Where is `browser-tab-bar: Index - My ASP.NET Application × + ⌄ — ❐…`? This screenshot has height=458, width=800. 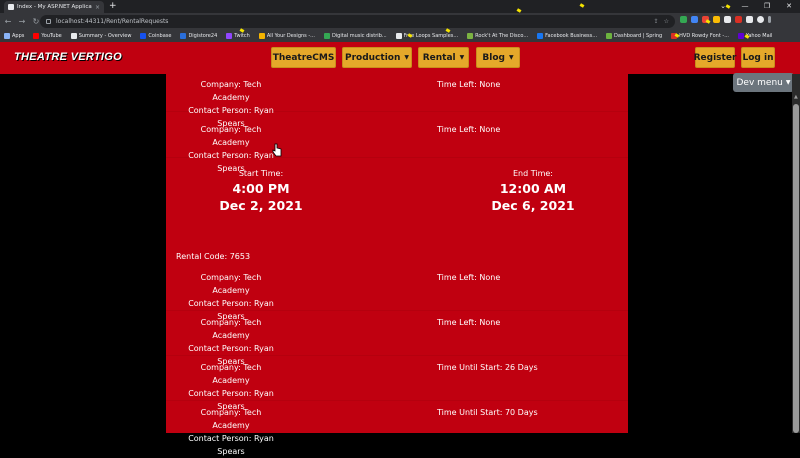
browser-tab-bar: Index - My ASP.NET Application × + ⌄ — ❐… is located at coordinates (400, 6).